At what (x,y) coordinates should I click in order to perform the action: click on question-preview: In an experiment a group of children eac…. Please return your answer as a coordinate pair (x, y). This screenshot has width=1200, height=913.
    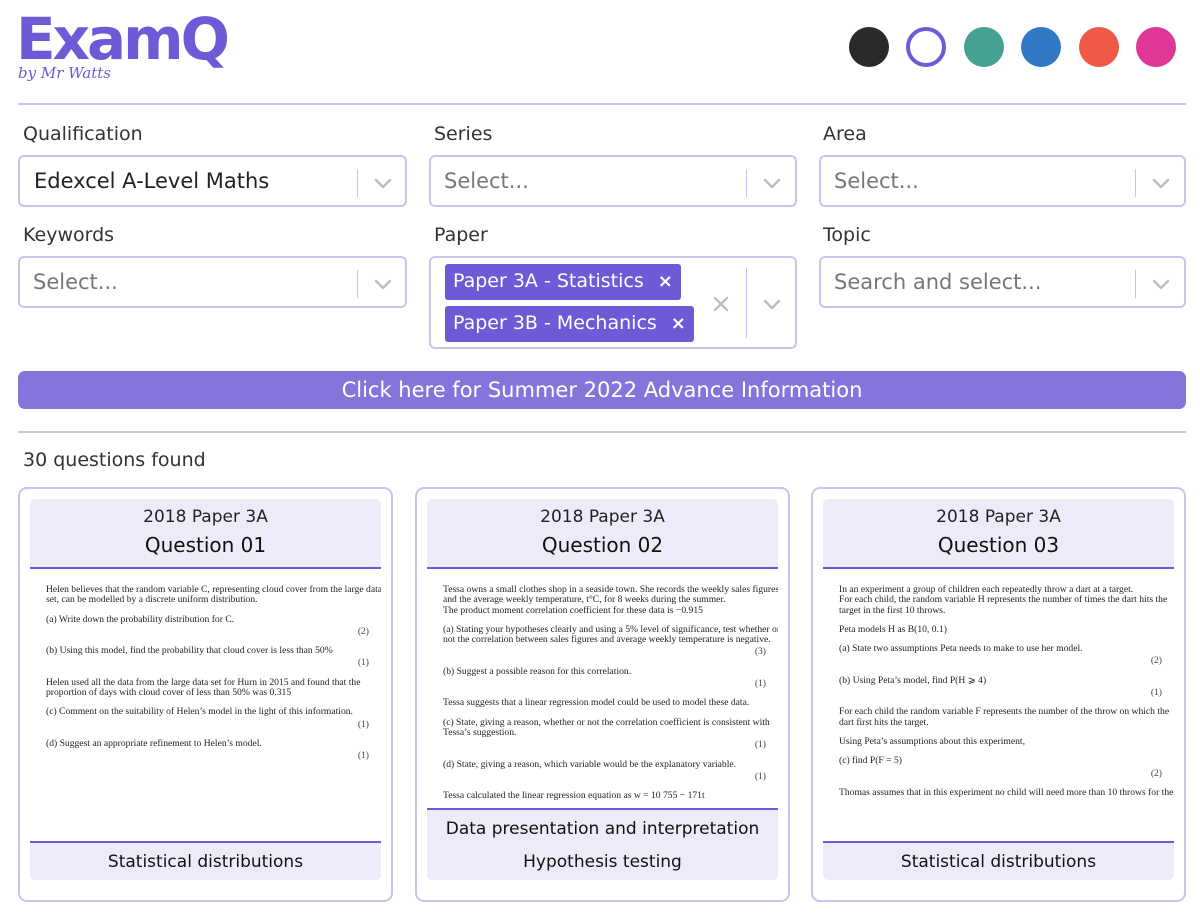
    Looking at the image, I should click on (998, 693).